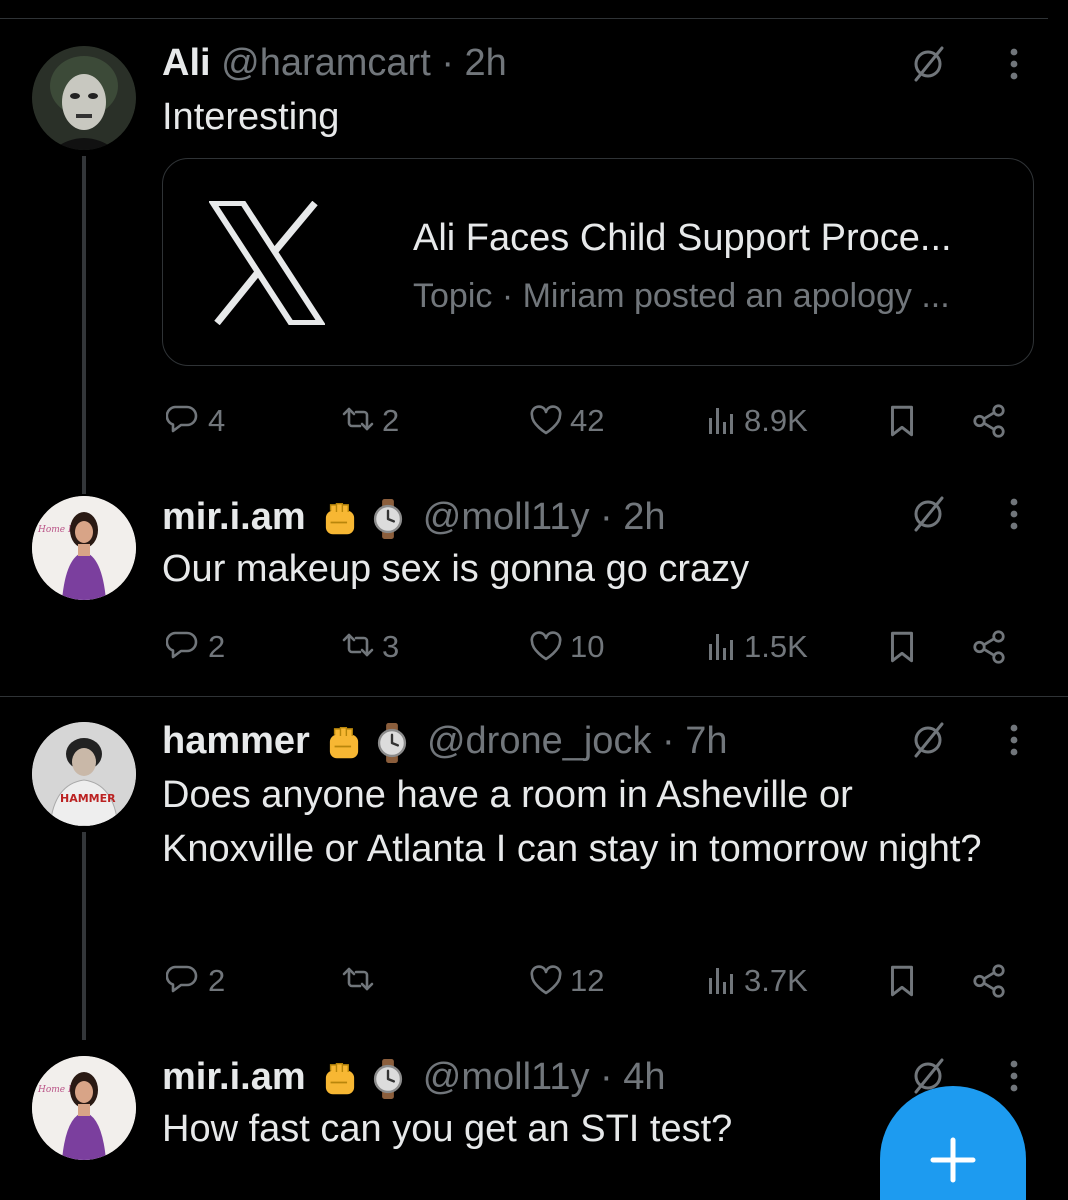 The width and height of the screenshot is (1068, 1200). What do you see at coordinates (388, 1078) in the screenshot?
I see `watch-emoji` at bounding box center [388, 1078].